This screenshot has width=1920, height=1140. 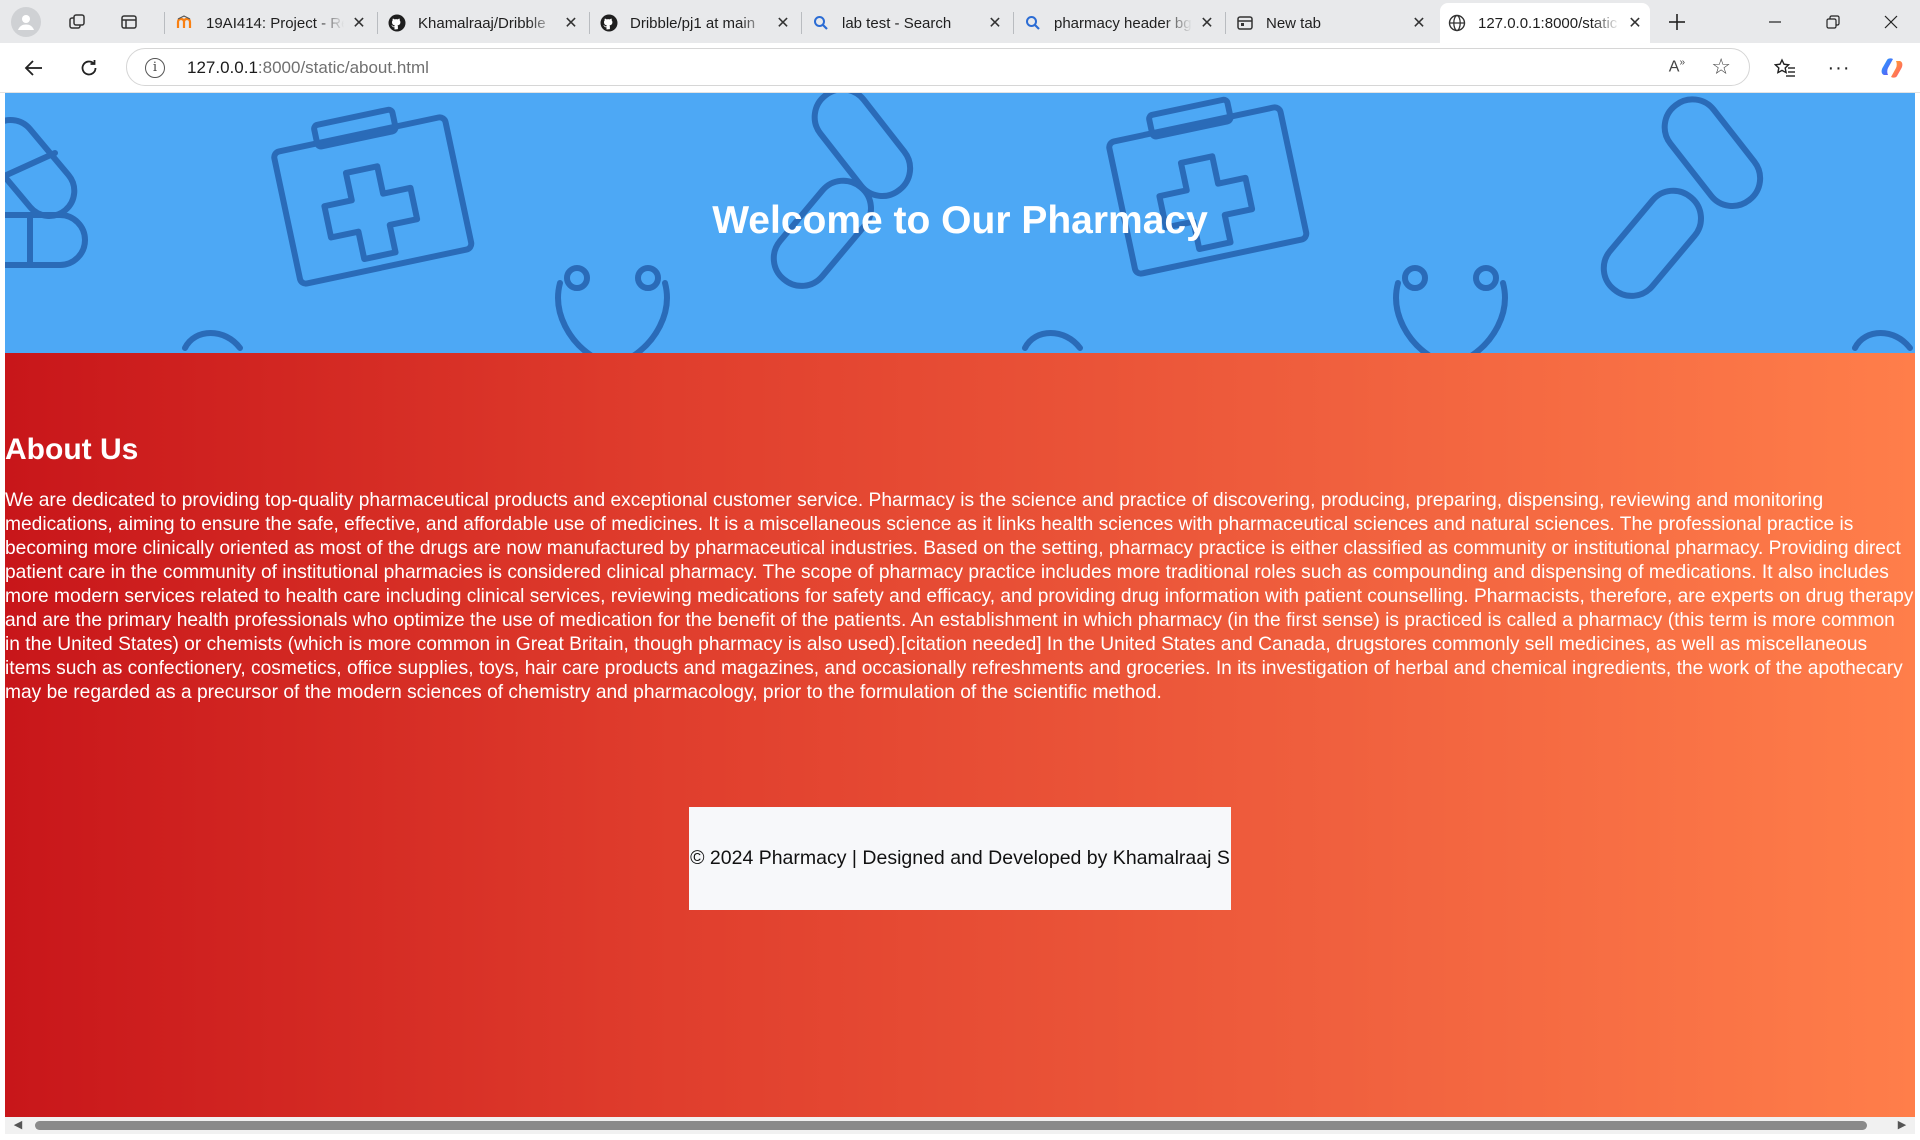 What do you see at coordinates (129, 22) in the screenshot?
I see `vertical-tabs-icon` at bounding box center [129, 22].